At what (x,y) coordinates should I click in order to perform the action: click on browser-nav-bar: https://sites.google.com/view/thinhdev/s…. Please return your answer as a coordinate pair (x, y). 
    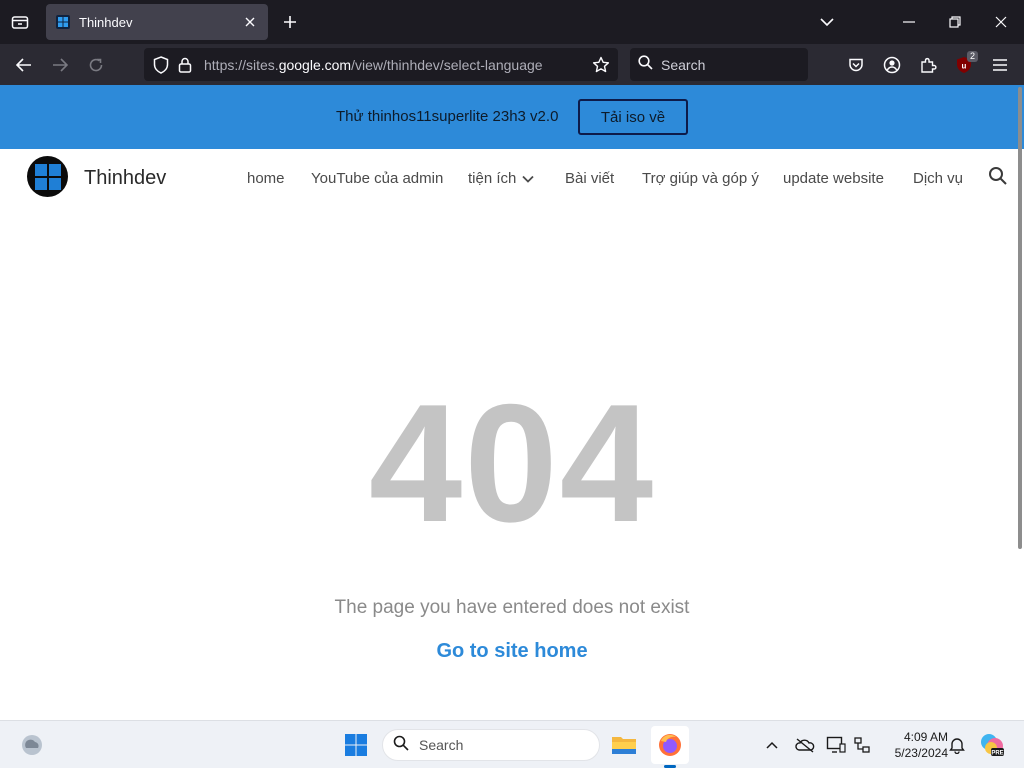
    Looking at the image, I should click on (512, 64).